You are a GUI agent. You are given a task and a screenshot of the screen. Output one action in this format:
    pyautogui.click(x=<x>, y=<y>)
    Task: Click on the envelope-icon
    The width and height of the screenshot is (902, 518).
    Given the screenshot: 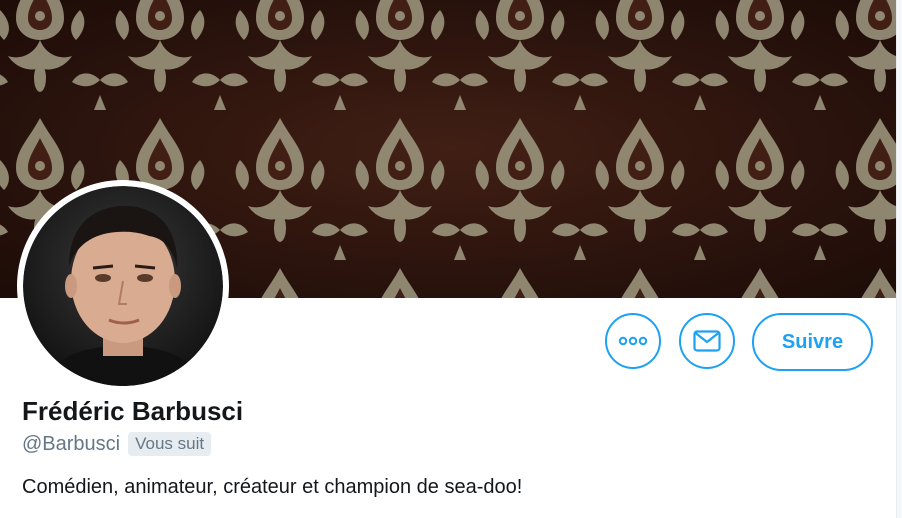 What is the action you would take?
    pyautogui.click(x=707, y=341)
    